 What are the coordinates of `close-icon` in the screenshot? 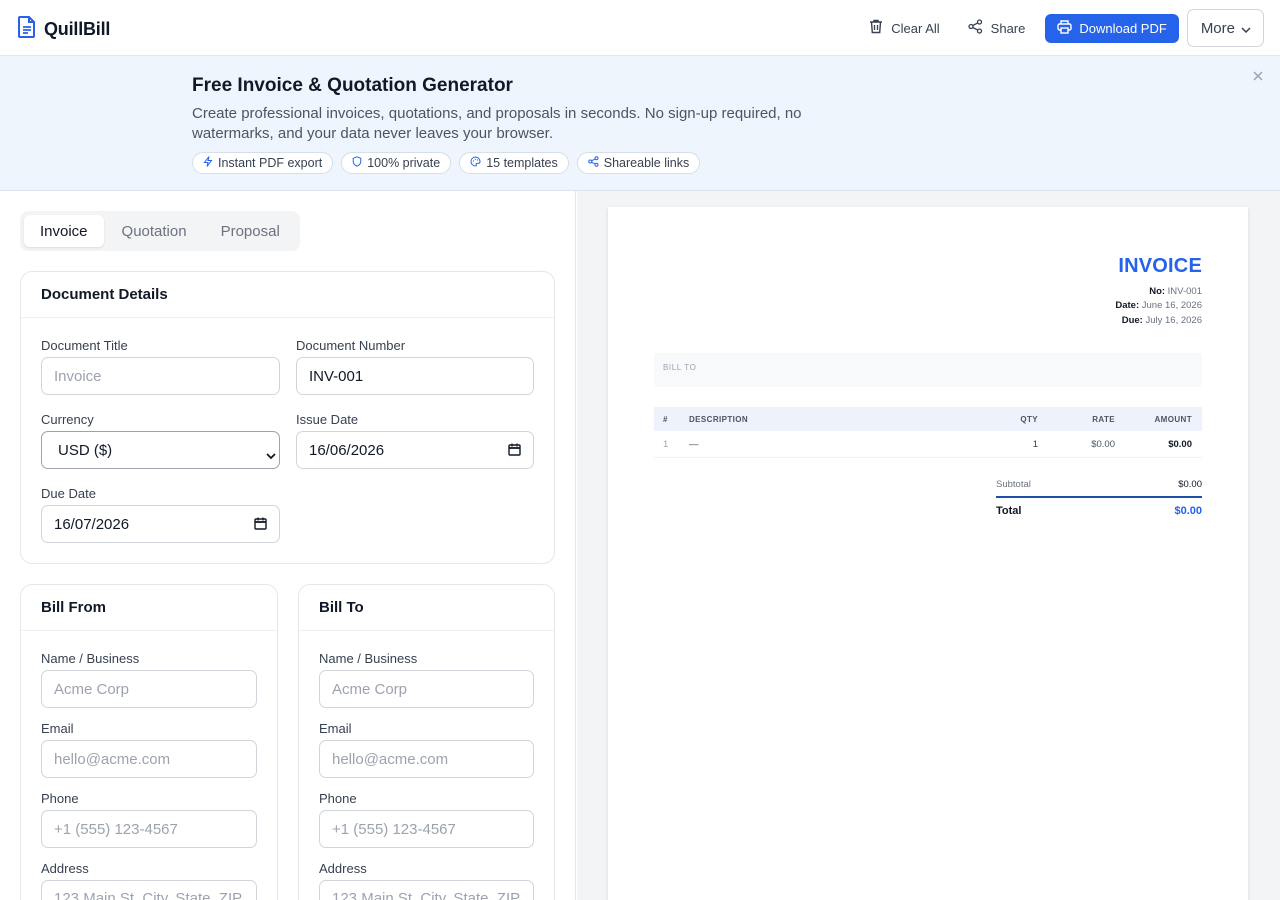 It's located at (1258, 77).